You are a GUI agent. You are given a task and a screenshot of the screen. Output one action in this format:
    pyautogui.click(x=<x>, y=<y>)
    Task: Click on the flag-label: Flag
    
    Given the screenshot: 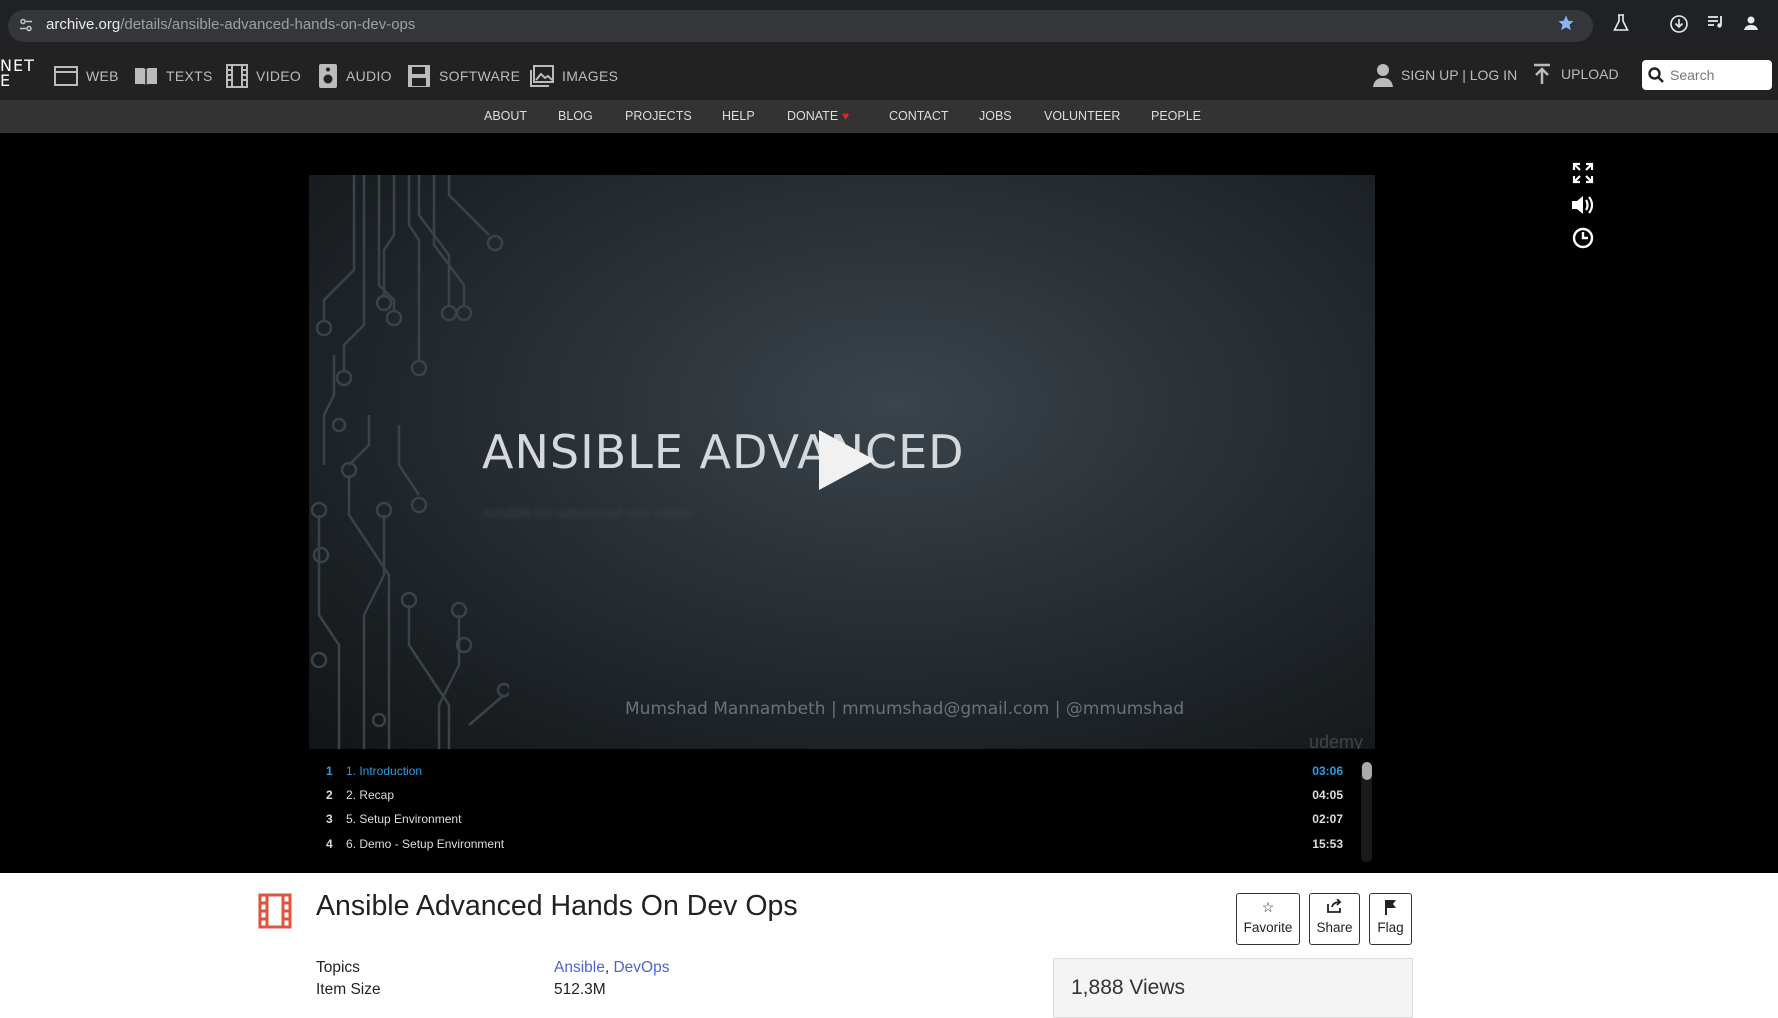 What is the action you would take?
    pyautogui.click(x=1390, y=927)
    